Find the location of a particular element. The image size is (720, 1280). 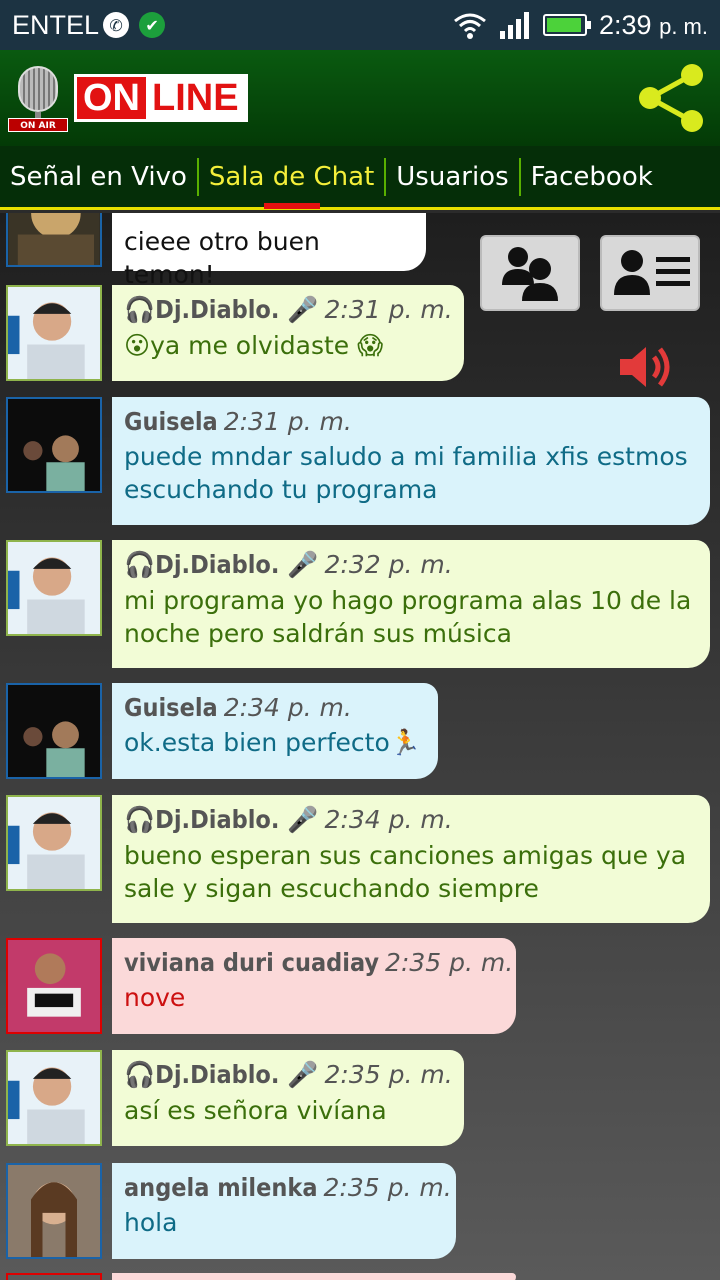

volume-icon is located at coordinates (645, 367).